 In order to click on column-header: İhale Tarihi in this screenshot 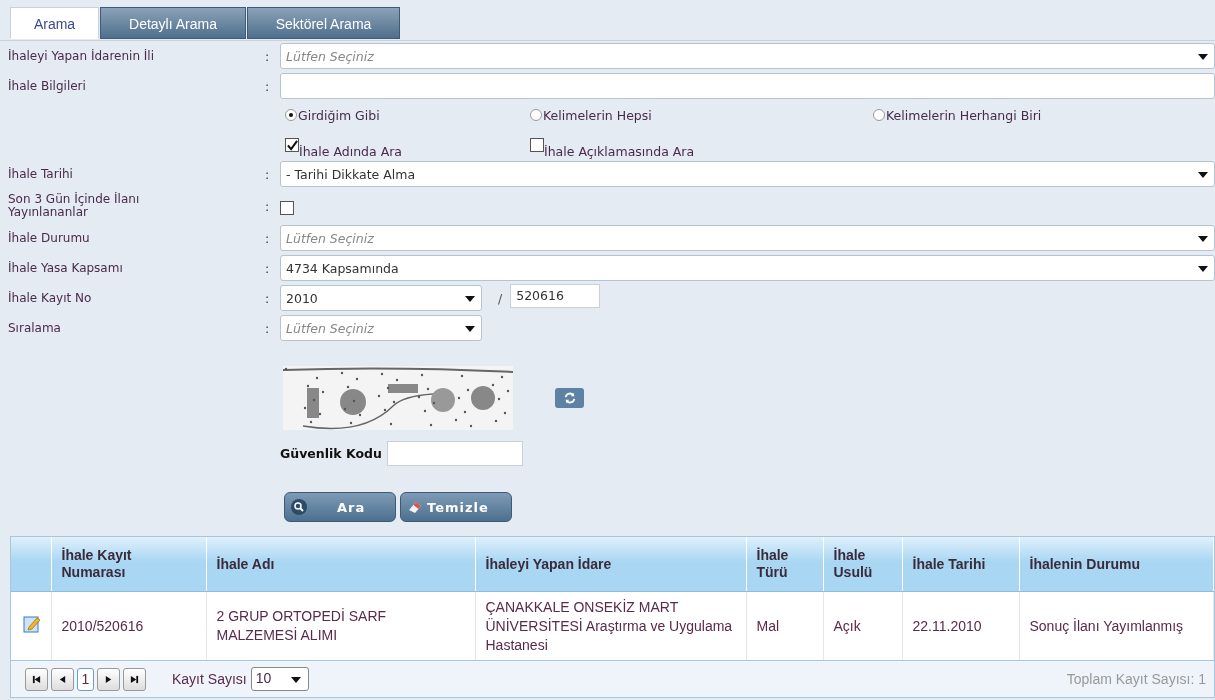, I will do `click(960, 564)`.